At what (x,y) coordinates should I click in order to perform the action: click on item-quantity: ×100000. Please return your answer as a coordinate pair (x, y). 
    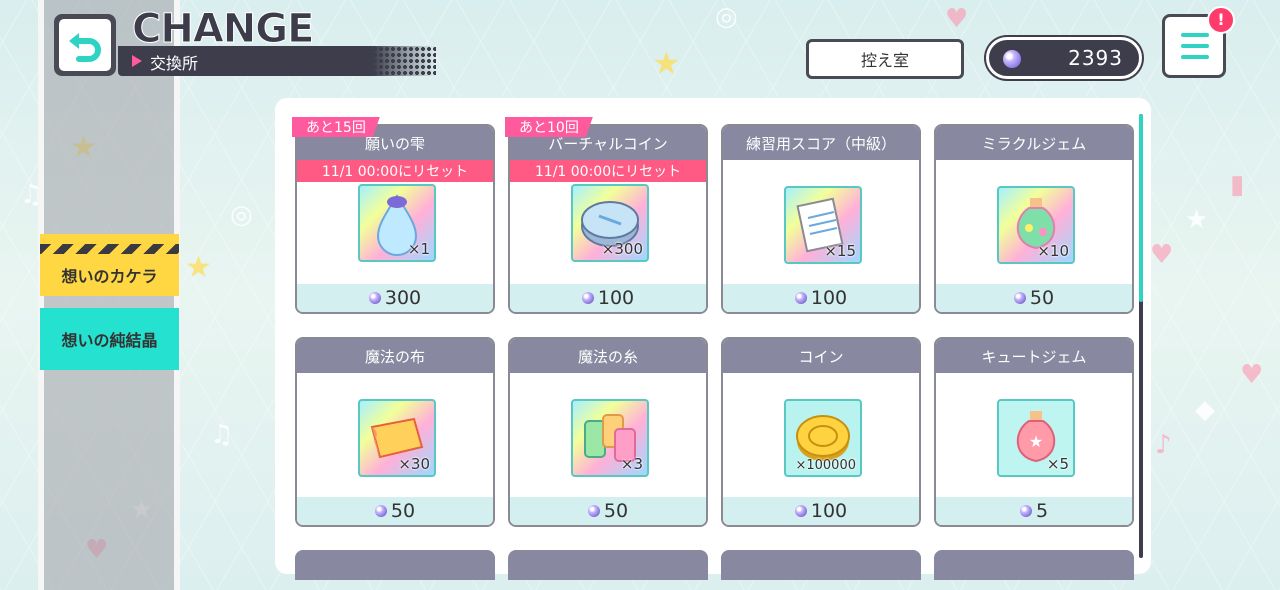
    Looking at the image, I should click on (825, 465).